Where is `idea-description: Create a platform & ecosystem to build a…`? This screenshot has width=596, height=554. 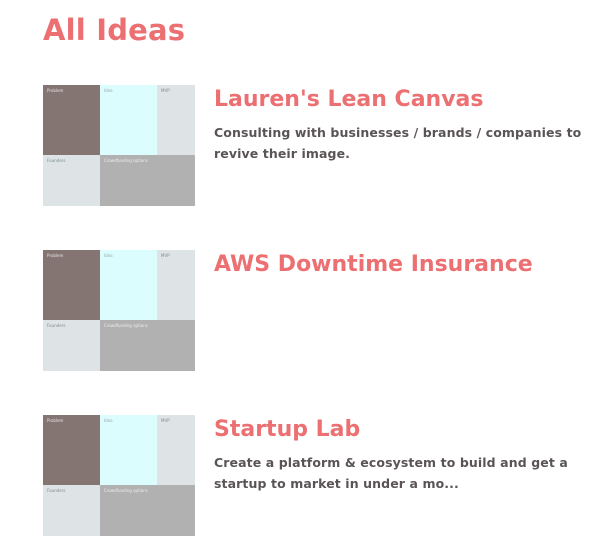 idea-description: Create a platform & ecosystem to build a… is located at coordinates (391, 473).